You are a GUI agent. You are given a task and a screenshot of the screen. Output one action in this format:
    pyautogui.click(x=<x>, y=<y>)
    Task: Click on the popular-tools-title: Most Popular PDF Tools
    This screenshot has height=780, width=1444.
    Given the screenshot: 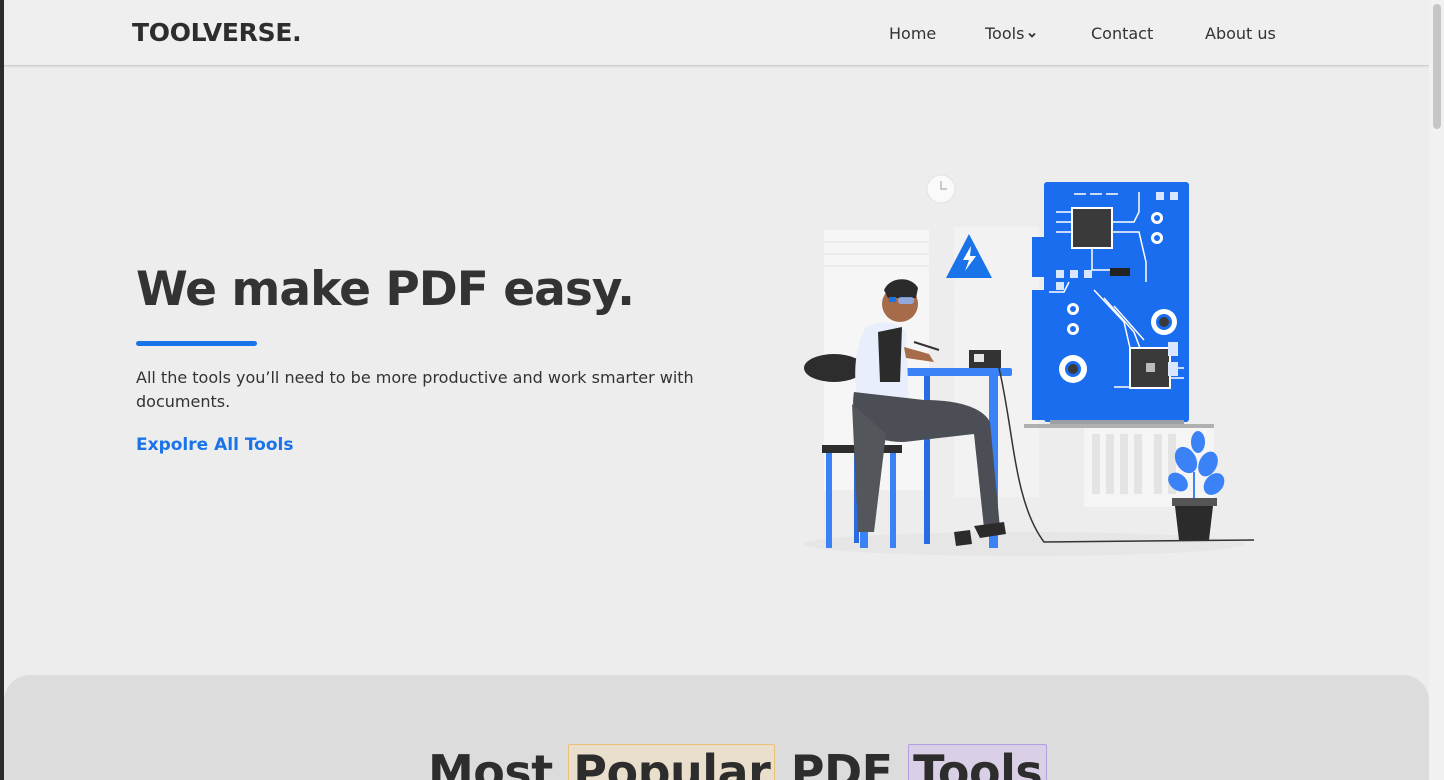 What is the action you would take?
    pyautogui.click(x=738, y=762)
    